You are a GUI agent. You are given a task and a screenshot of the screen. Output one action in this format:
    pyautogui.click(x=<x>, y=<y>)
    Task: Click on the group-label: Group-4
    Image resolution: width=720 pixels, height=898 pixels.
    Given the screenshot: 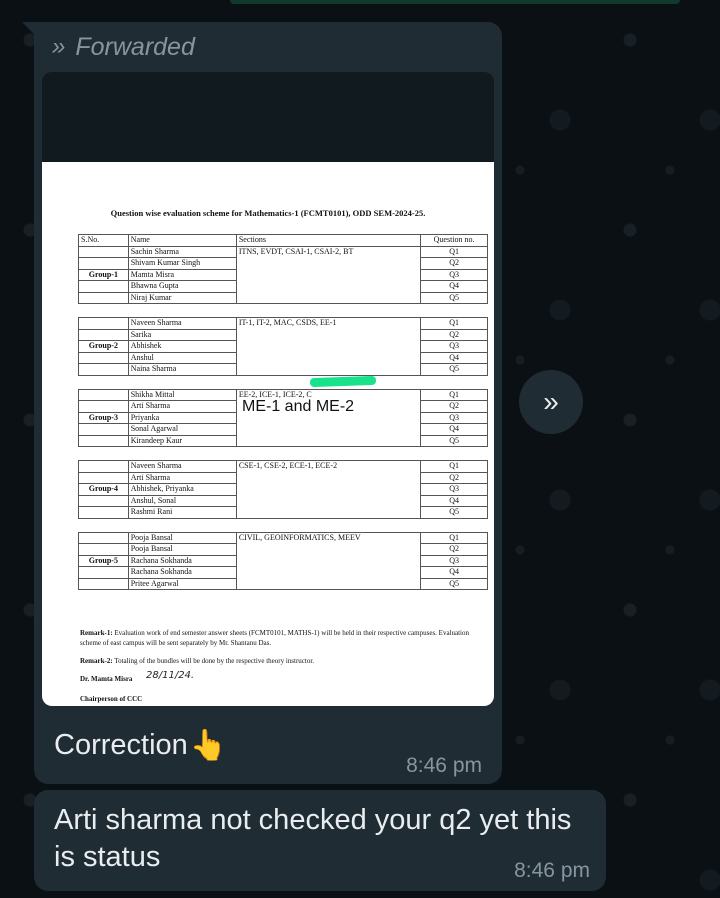 What is the action you would take?
    pyautogui.click(x=103, y=489)
    